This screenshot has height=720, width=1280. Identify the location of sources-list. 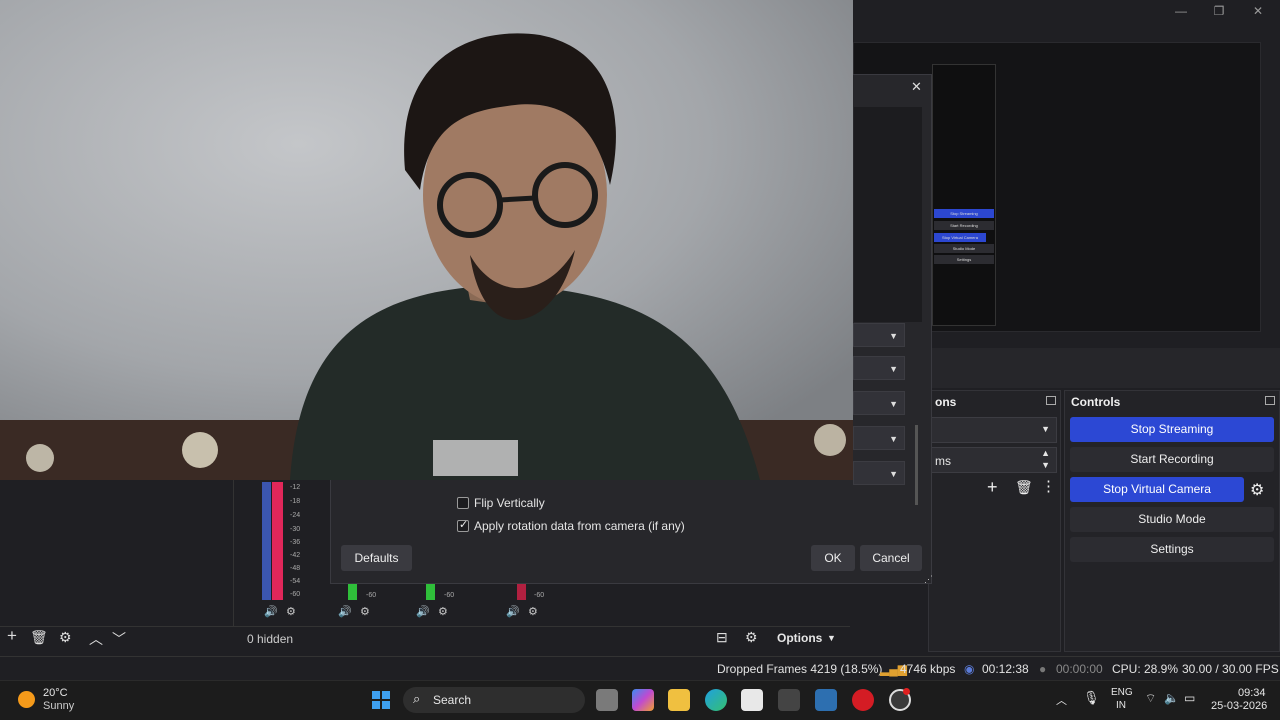
(117, 553).